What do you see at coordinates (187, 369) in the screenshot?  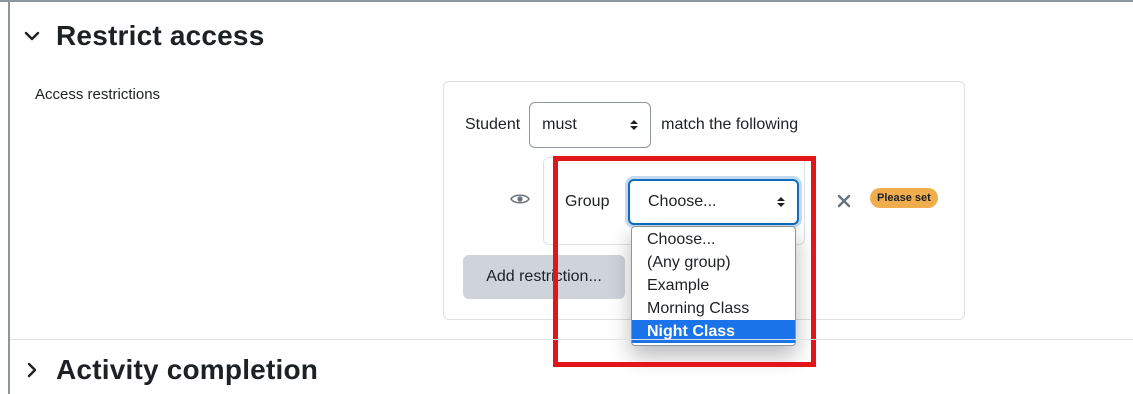 I see `section-title: Activity completion` at bounding box center [187, 369].